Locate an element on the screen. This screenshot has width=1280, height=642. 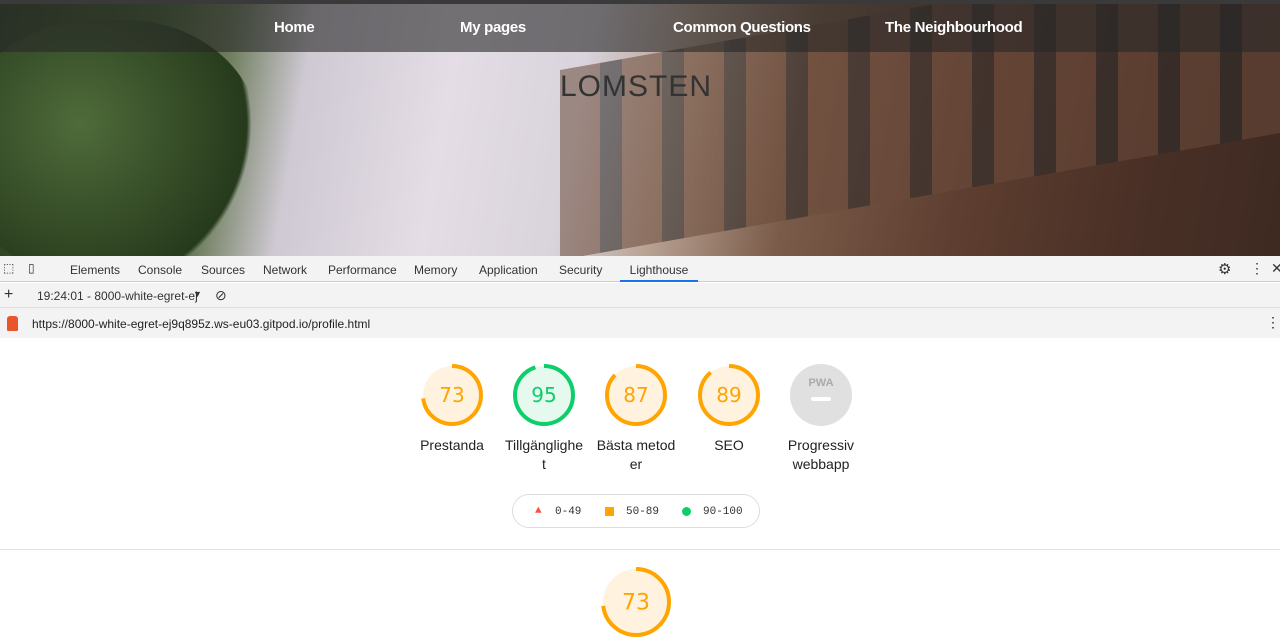
report-select: 19:24:01 - 8000-white-egret-ej is located at coordinates (117, 296).